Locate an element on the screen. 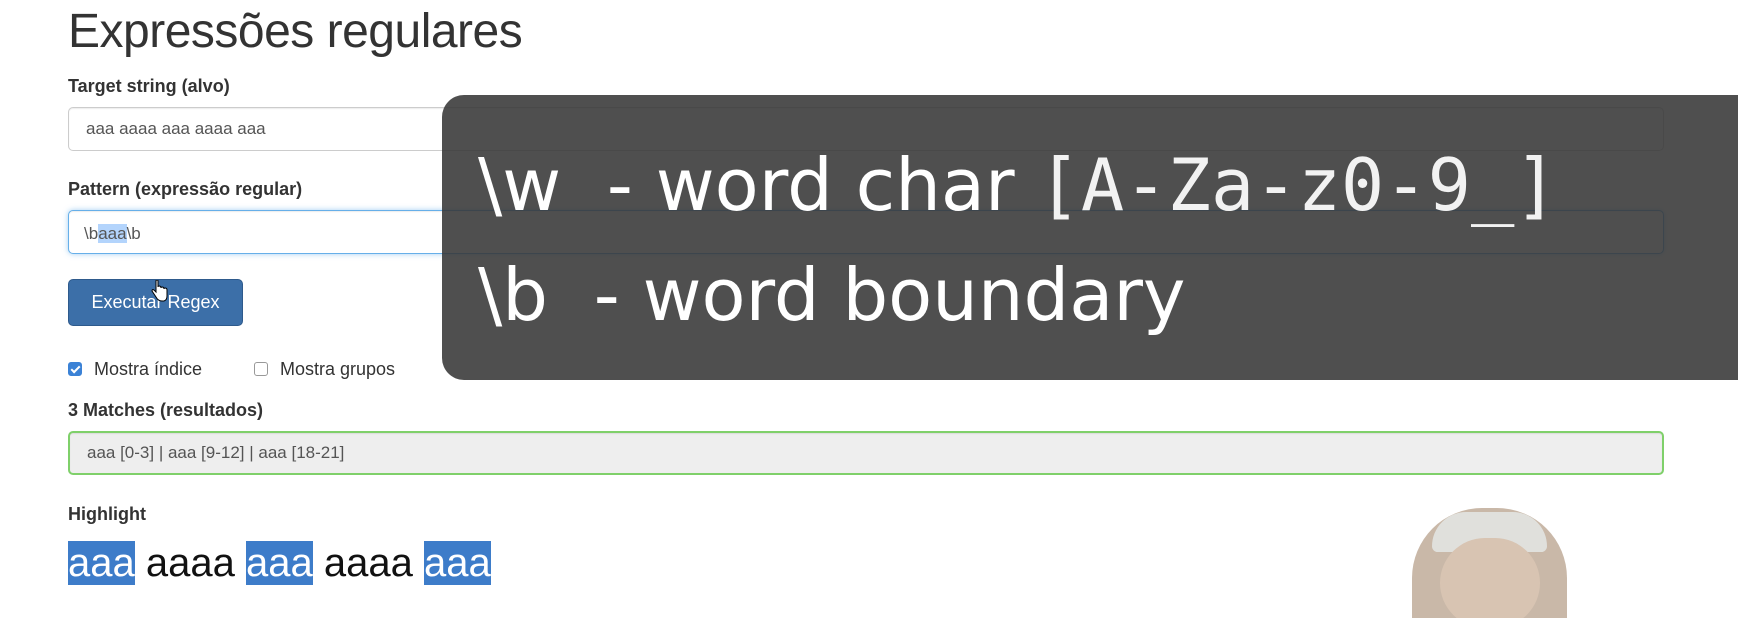 The image size is (1738, 618). highlight-label: Highlight is located at coordinates (107, 514).